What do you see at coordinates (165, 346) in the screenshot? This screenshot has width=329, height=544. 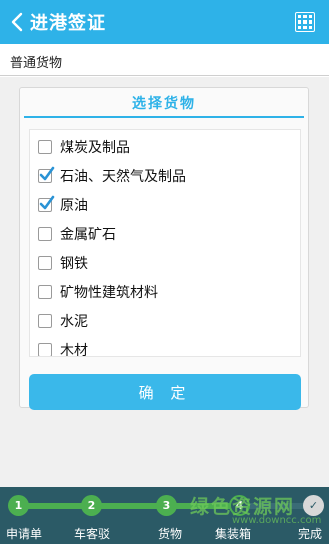 I see `cargo-list-item: 木材` at bounding box center [165, 346].